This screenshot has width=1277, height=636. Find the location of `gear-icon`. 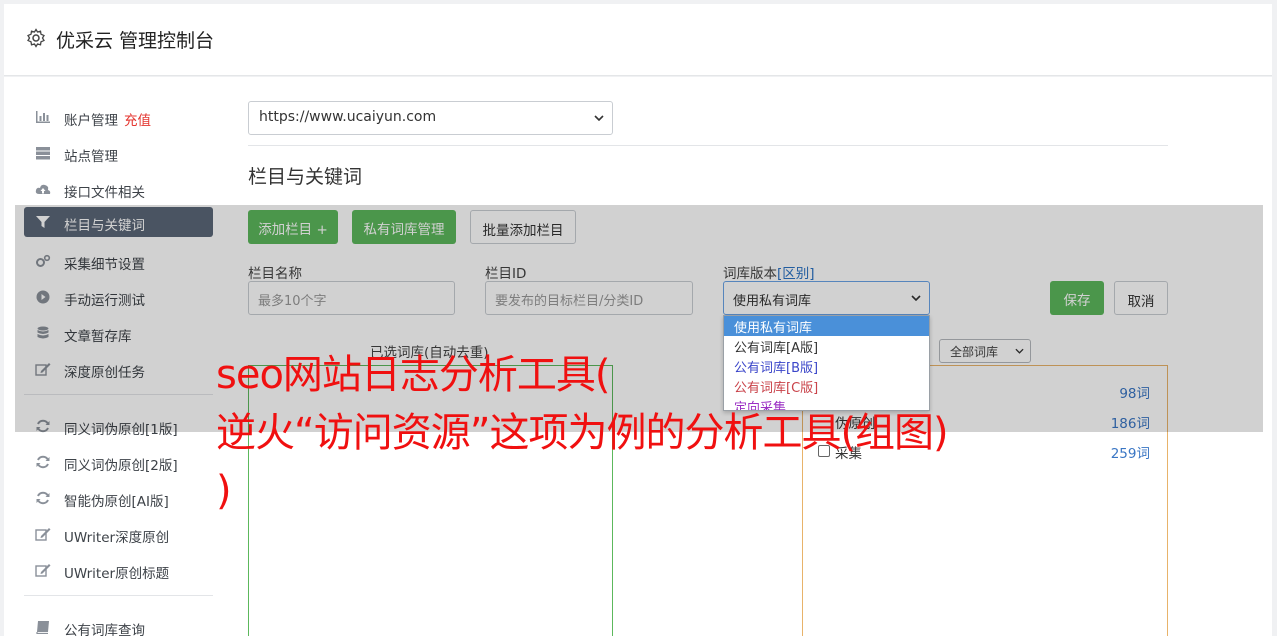

gear-icon is located at coordinates (36, 38).